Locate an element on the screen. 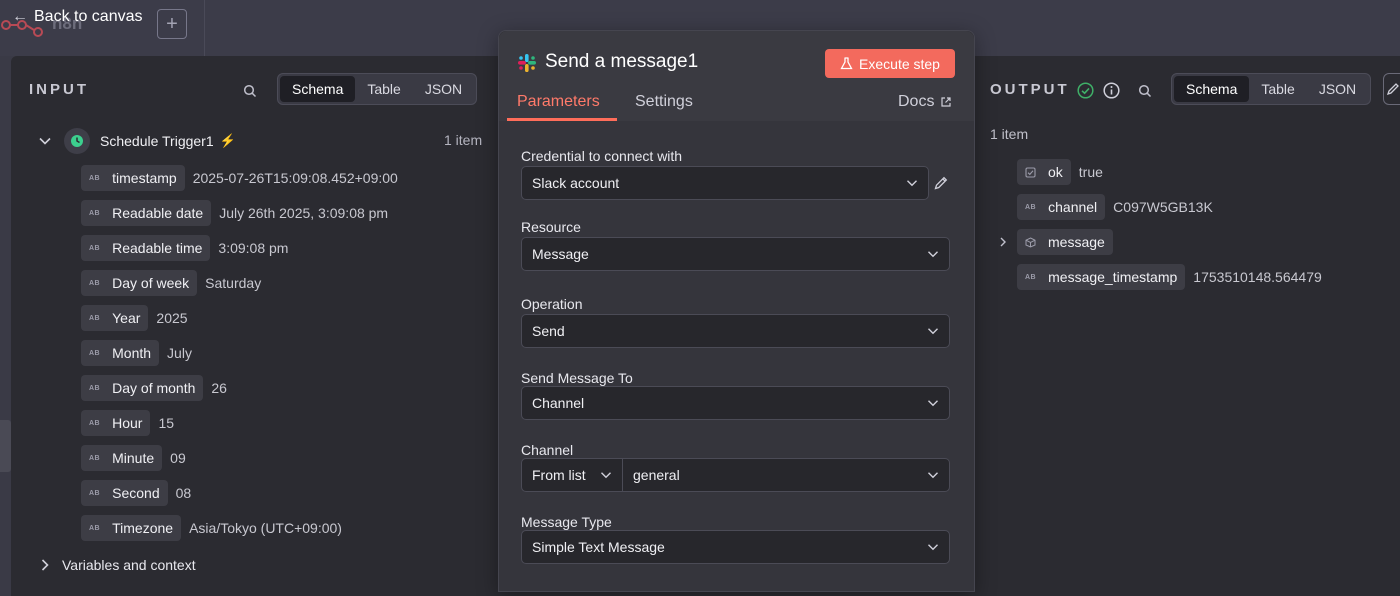 Image resolution: width=1400 pixels, height=596 pixels. field-chip: AB Minute is located at coordinates (122, 458).